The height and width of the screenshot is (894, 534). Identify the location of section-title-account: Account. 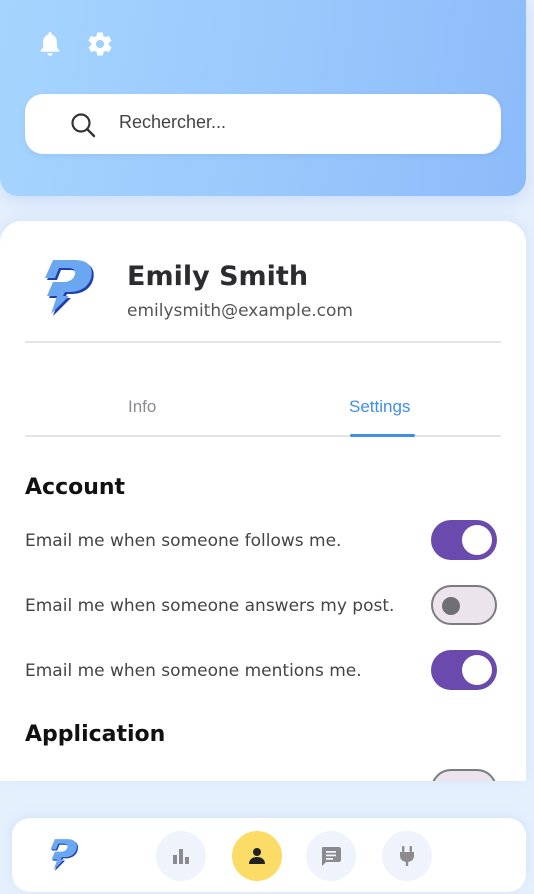
(75, 487).